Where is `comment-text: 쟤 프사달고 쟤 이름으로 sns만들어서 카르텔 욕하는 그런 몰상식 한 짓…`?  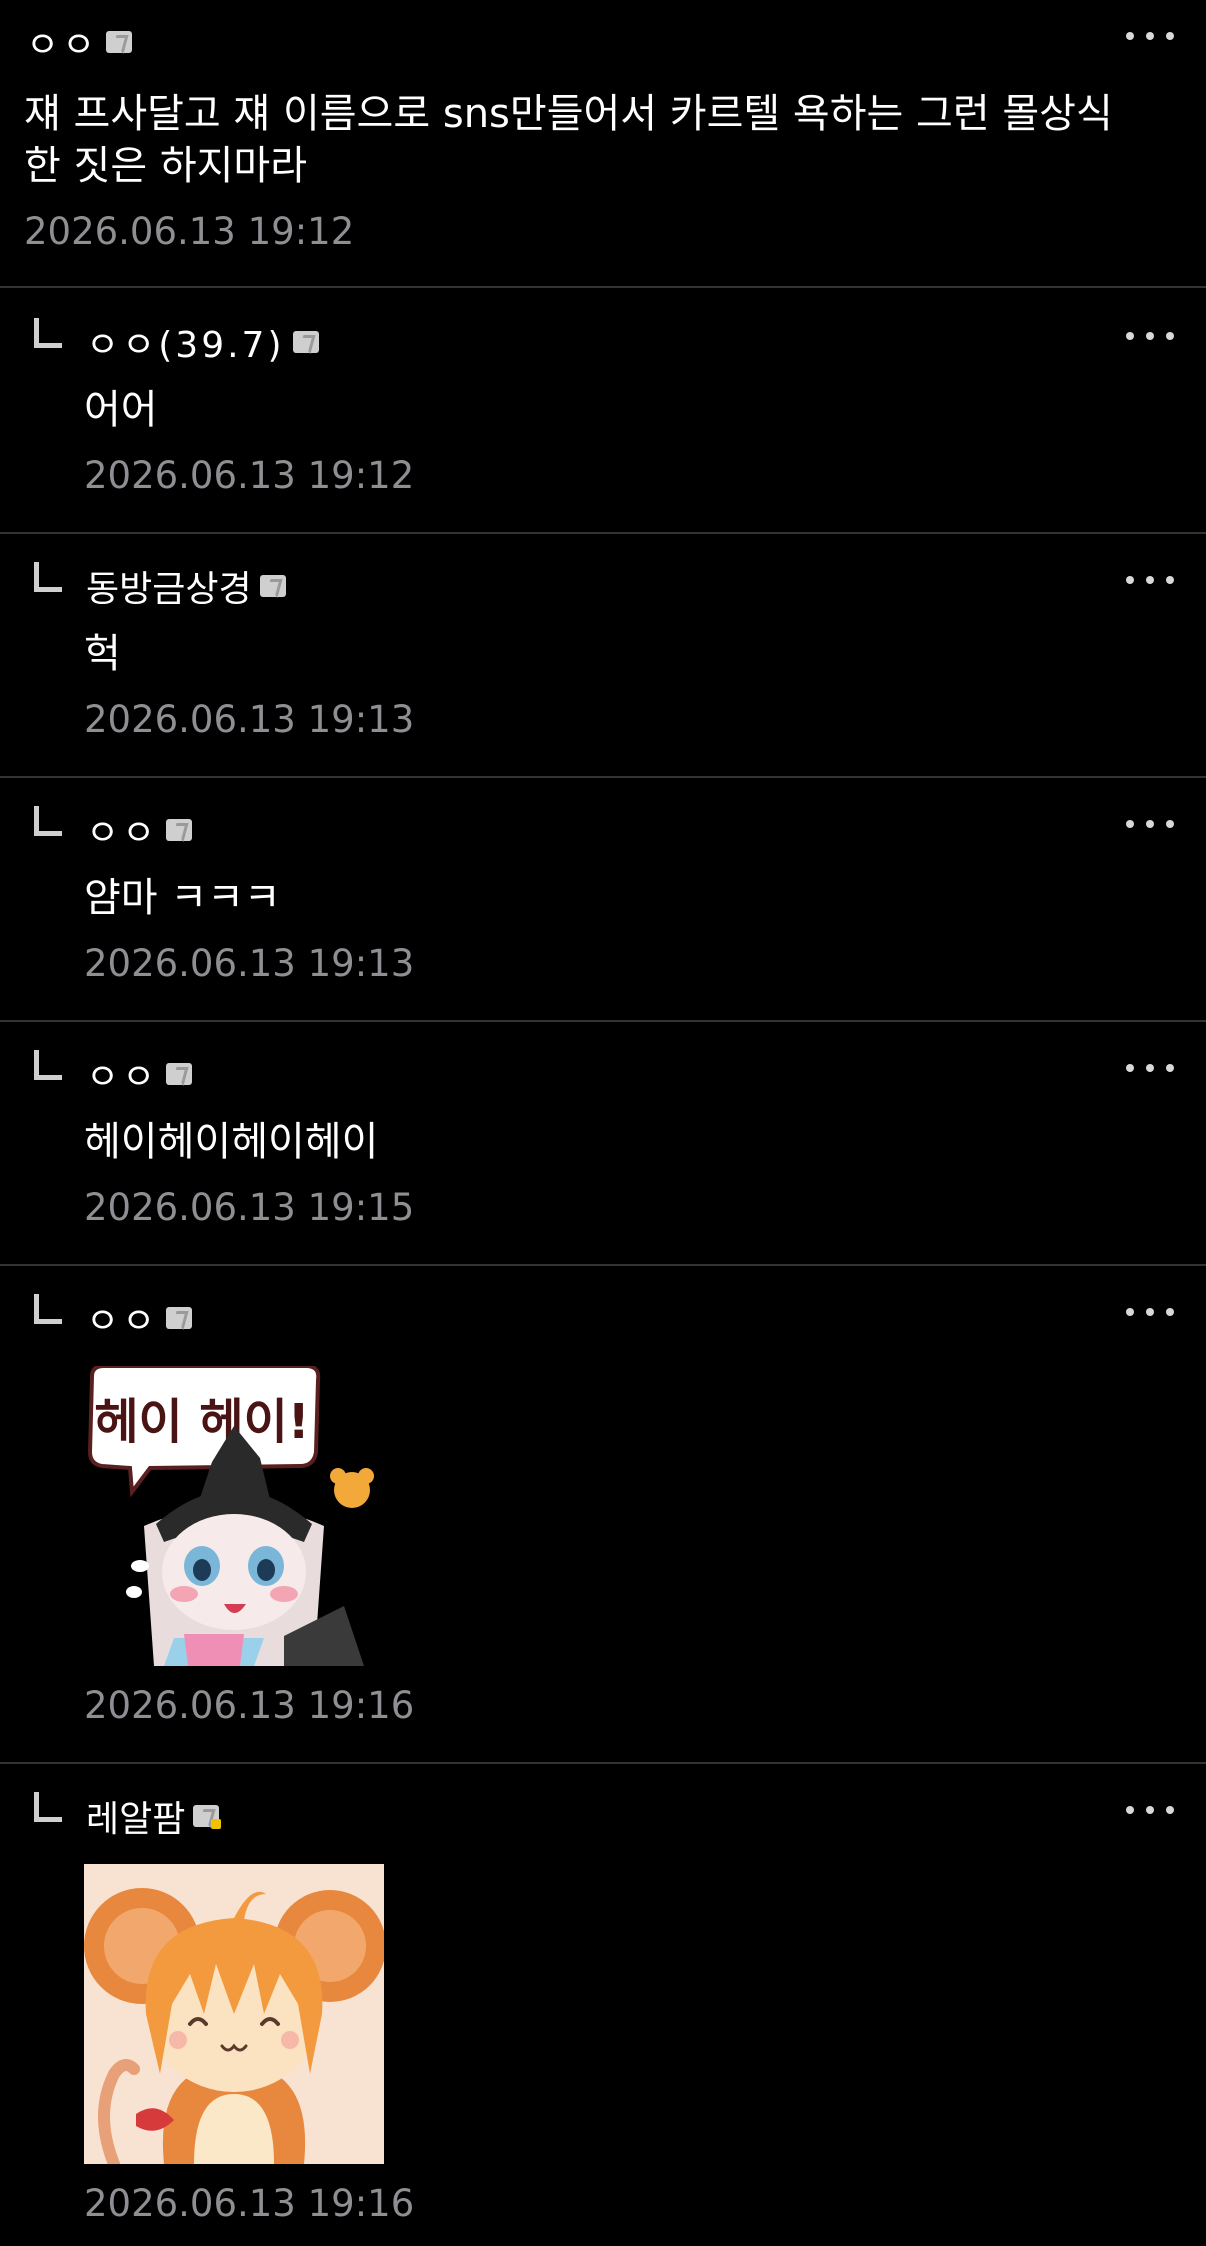 comment-text: 쟤 프사달고 쟤 이름으로 sns만들어서 카르텔 욕하는 그런 몰상식 한 짓… is located at coordinates (604, 140).